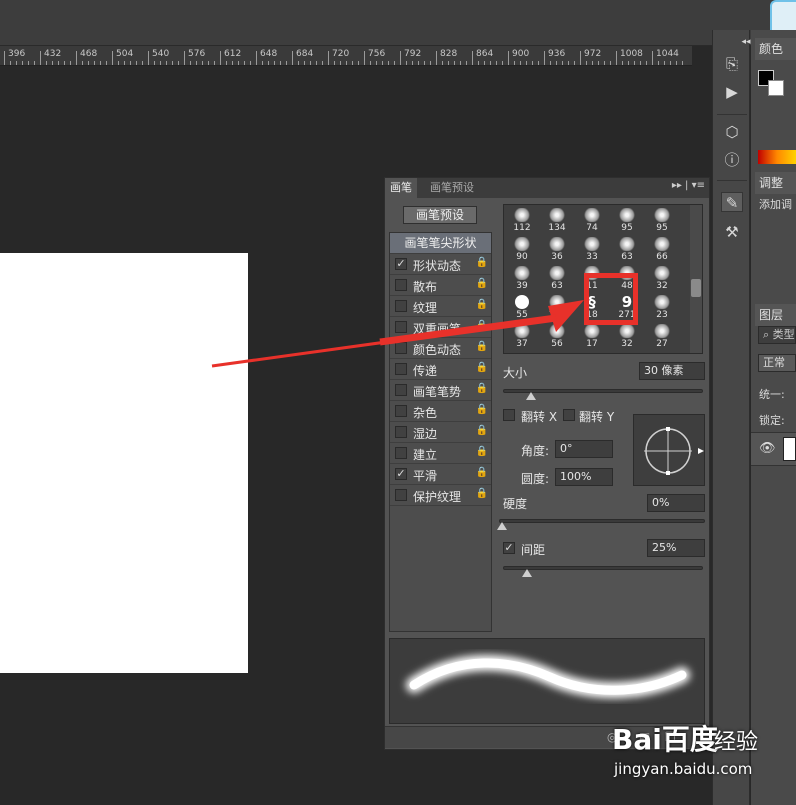 Image resolution: width=796 pixels, height=805 pixels. What do you see at coordinates (584, 449) in the screenshot?
I see `angle-field: 0°` at bounding box center [584, 449].